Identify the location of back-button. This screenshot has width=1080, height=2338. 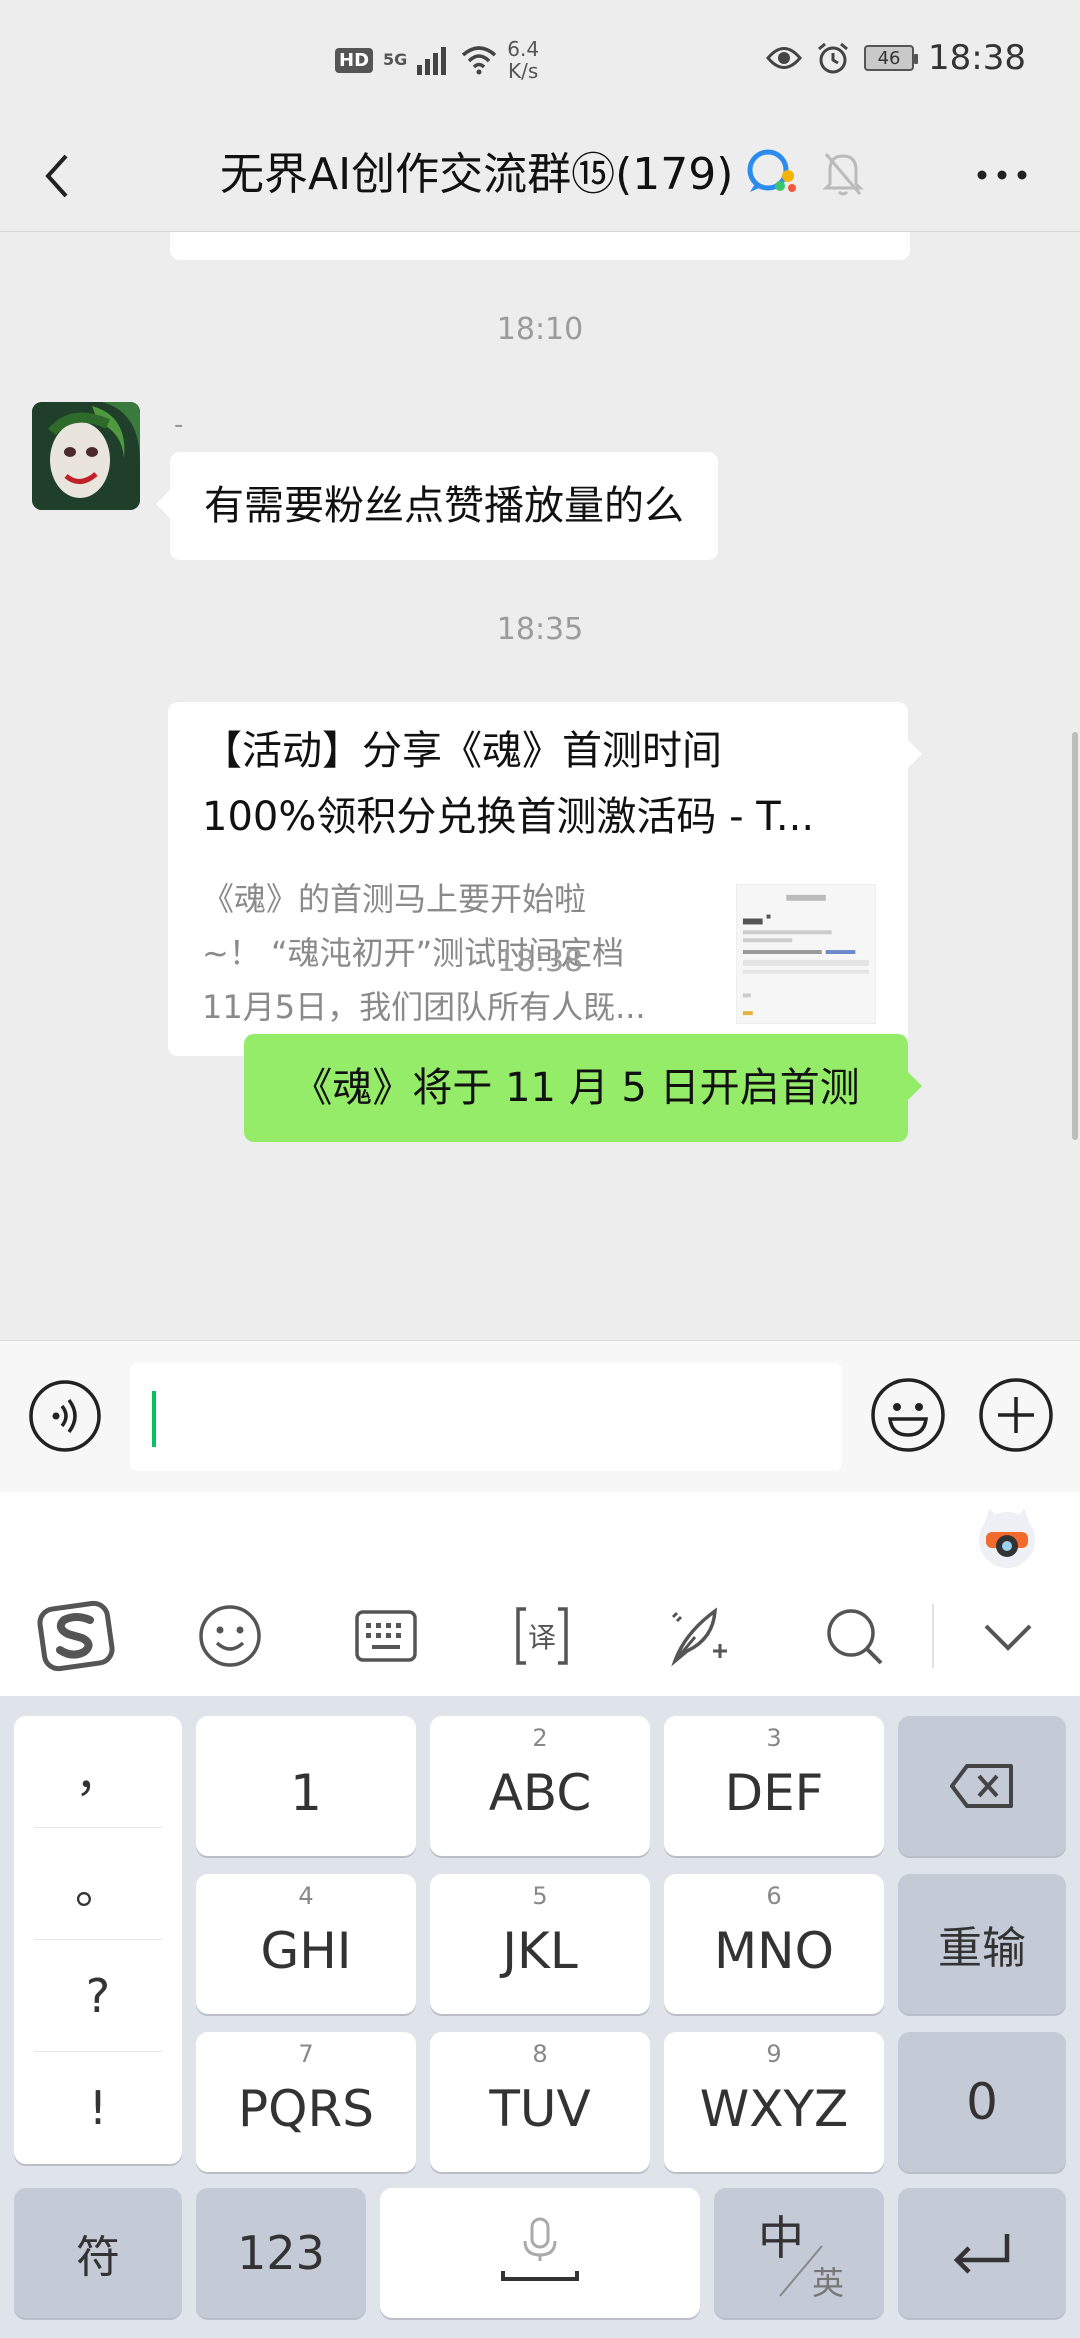
(60, 176).